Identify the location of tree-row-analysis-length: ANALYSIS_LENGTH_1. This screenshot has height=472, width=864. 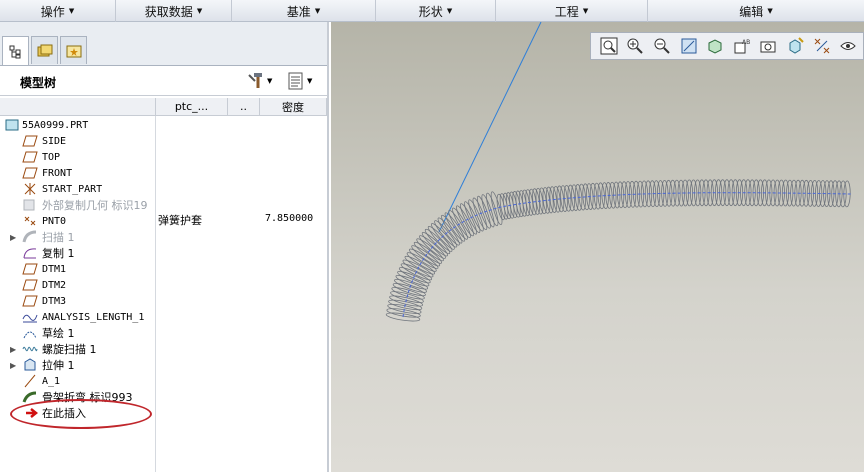
(163, 317).